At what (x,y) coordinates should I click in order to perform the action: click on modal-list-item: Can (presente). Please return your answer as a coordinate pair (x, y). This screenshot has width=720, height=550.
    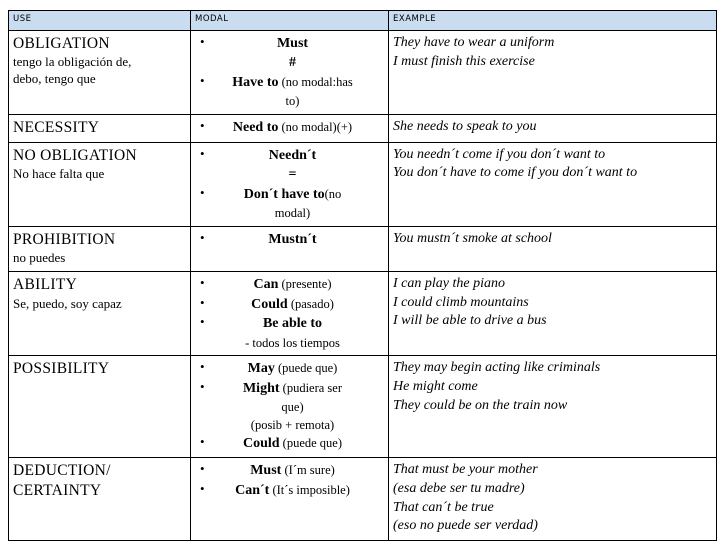
    Looking at the image, I should click on (289, 284).